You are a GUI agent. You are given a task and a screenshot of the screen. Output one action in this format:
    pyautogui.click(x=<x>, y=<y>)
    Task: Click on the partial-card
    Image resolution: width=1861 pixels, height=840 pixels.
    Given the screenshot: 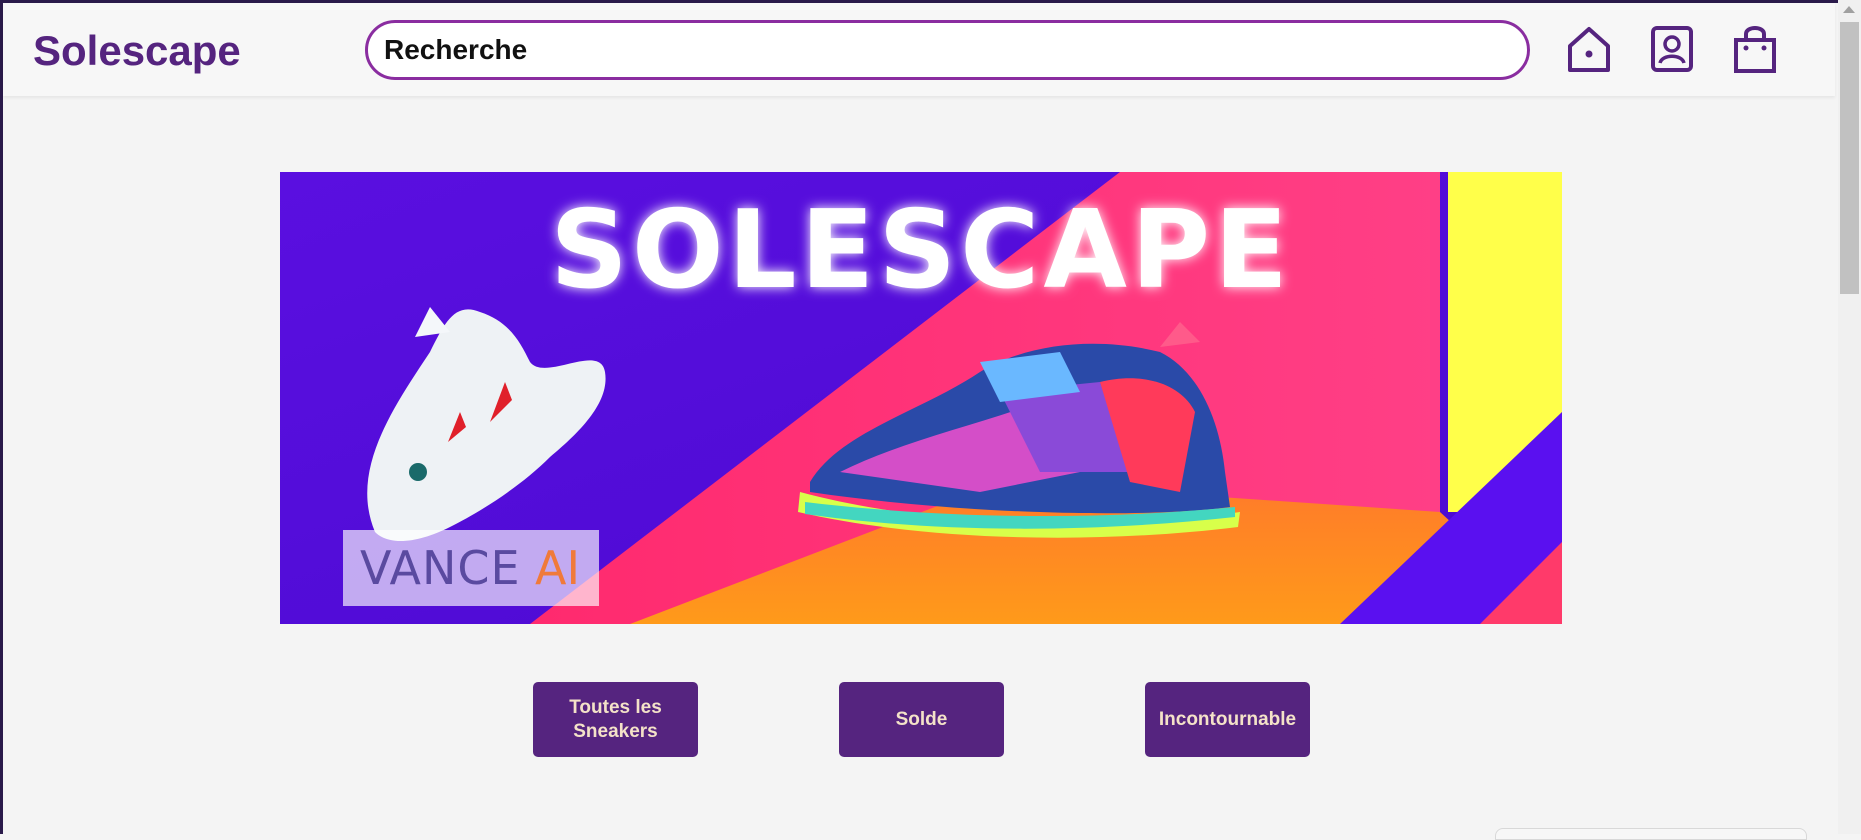 What is the action you would take?
    pyautogui.click(x=1651, y=834)
    